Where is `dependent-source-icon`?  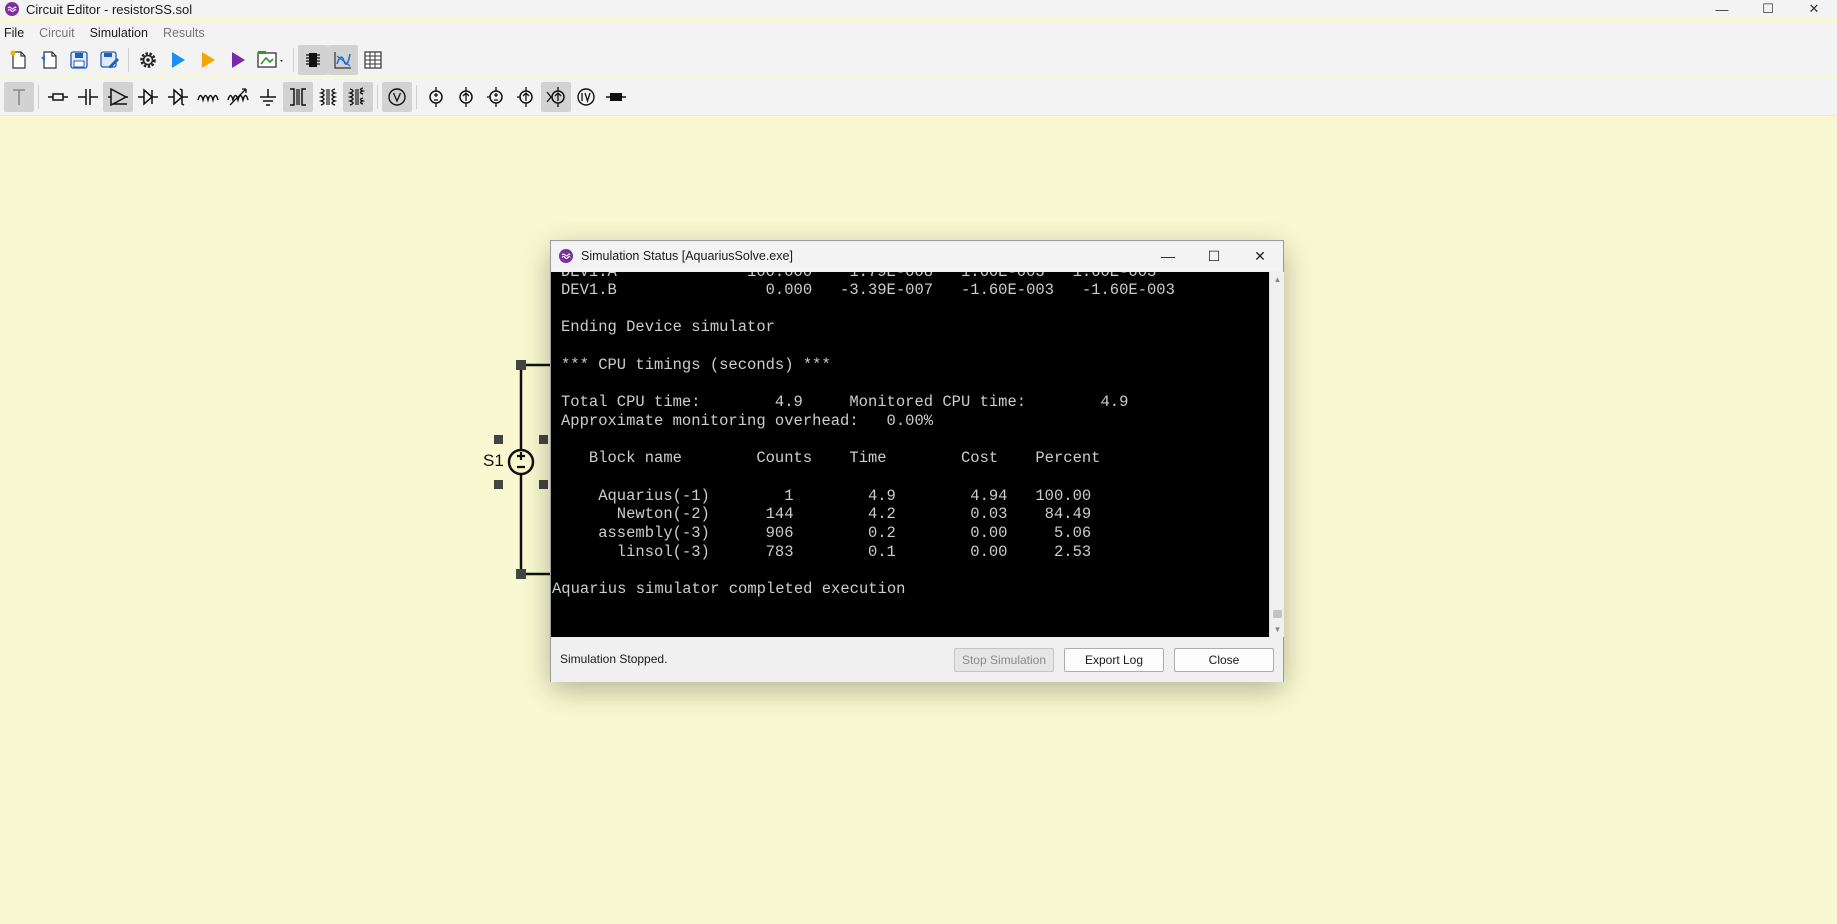 dependent-source-icon is located at coordinates (526, 97).